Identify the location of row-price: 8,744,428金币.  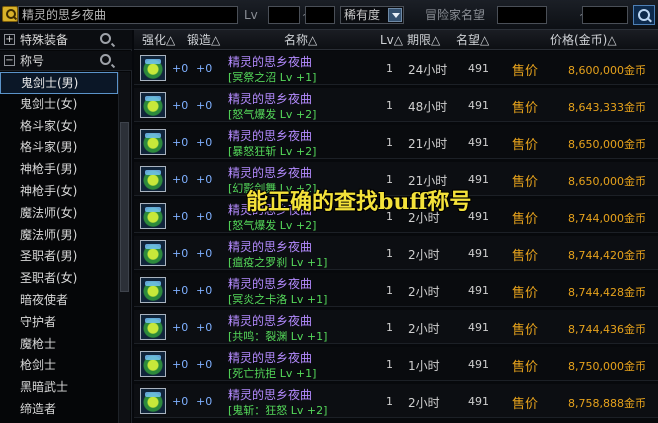
(607, 292).